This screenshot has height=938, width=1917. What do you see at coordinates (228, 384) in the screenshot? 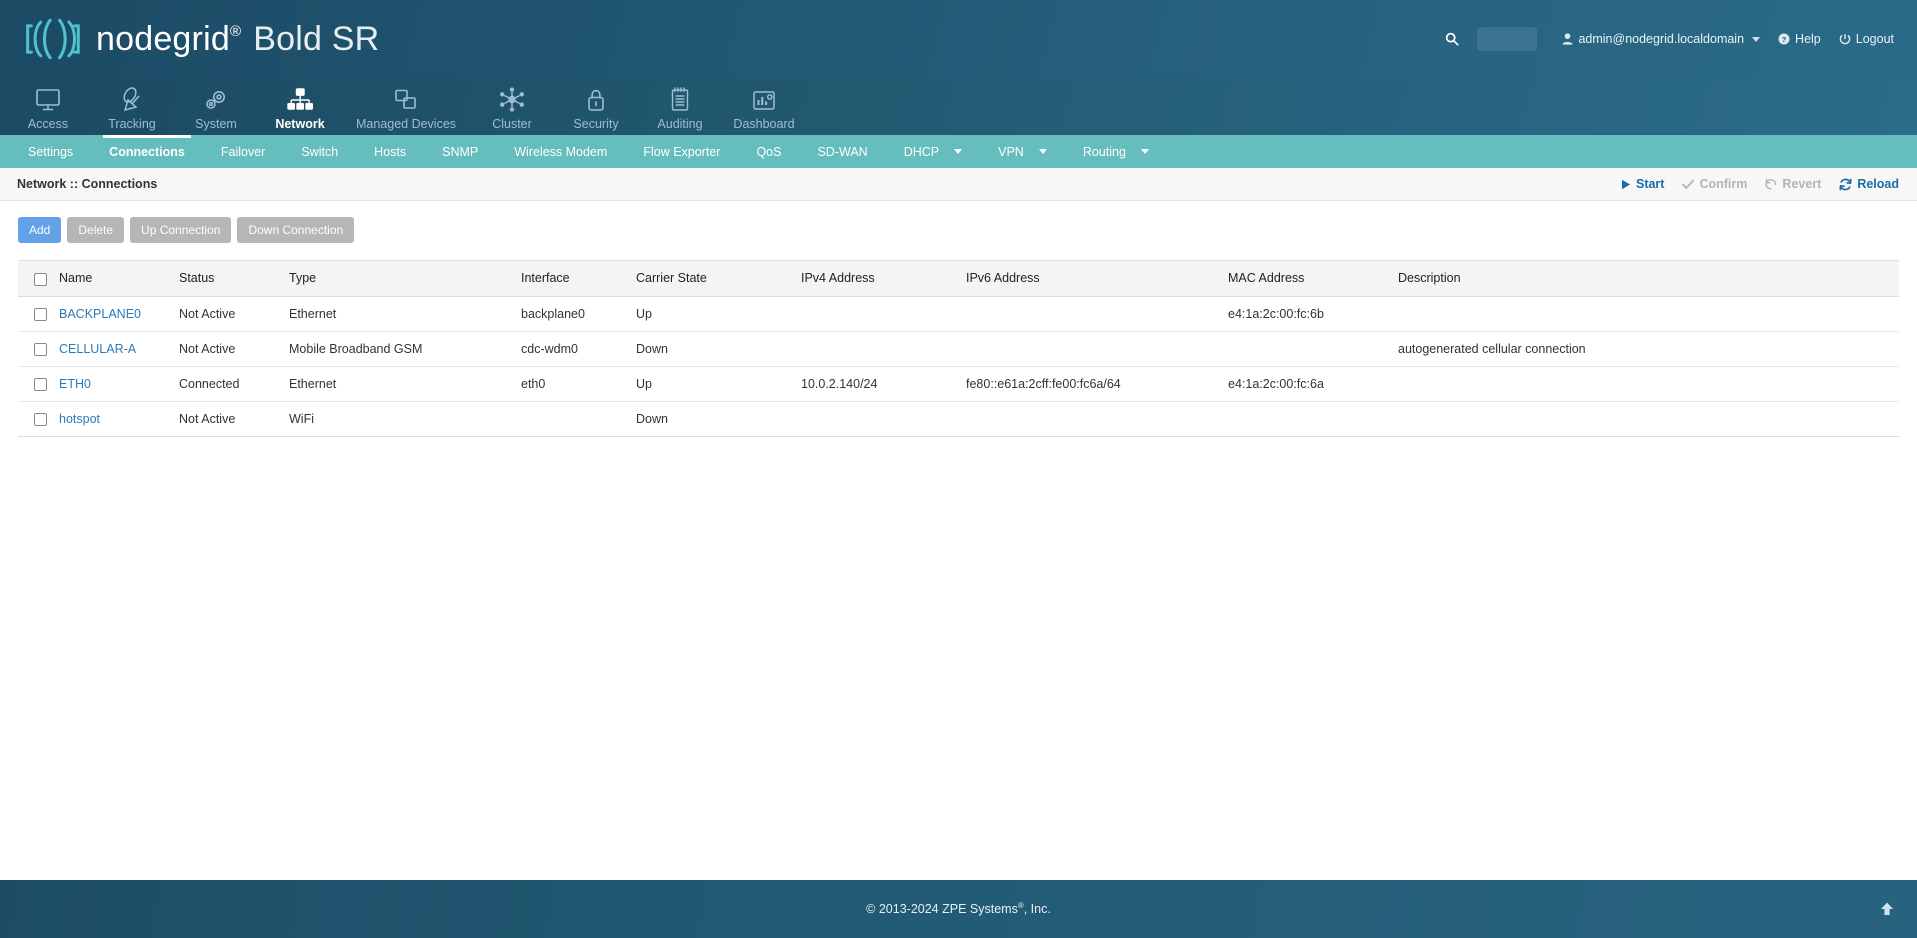
I see `cell-status: Connected` at bounding box center [228, 384].